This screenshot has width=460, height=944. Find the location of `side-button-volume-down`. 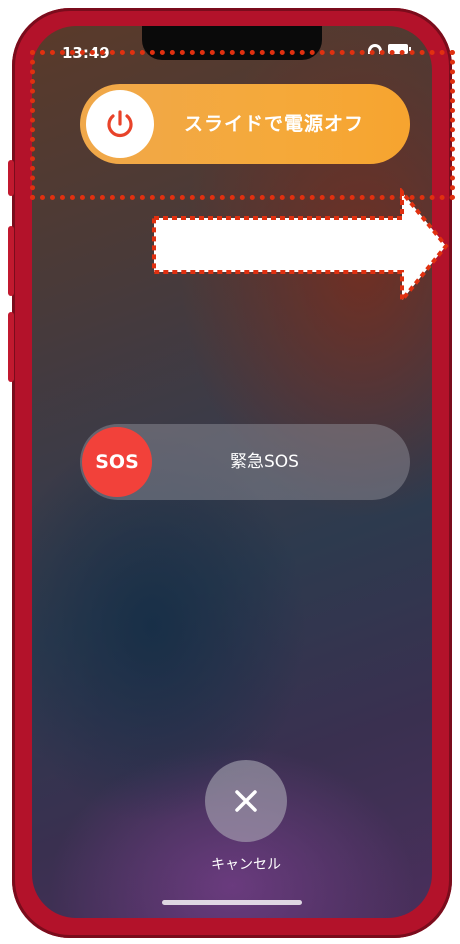

side-button-volume-down is located at coordinates (11, 347).